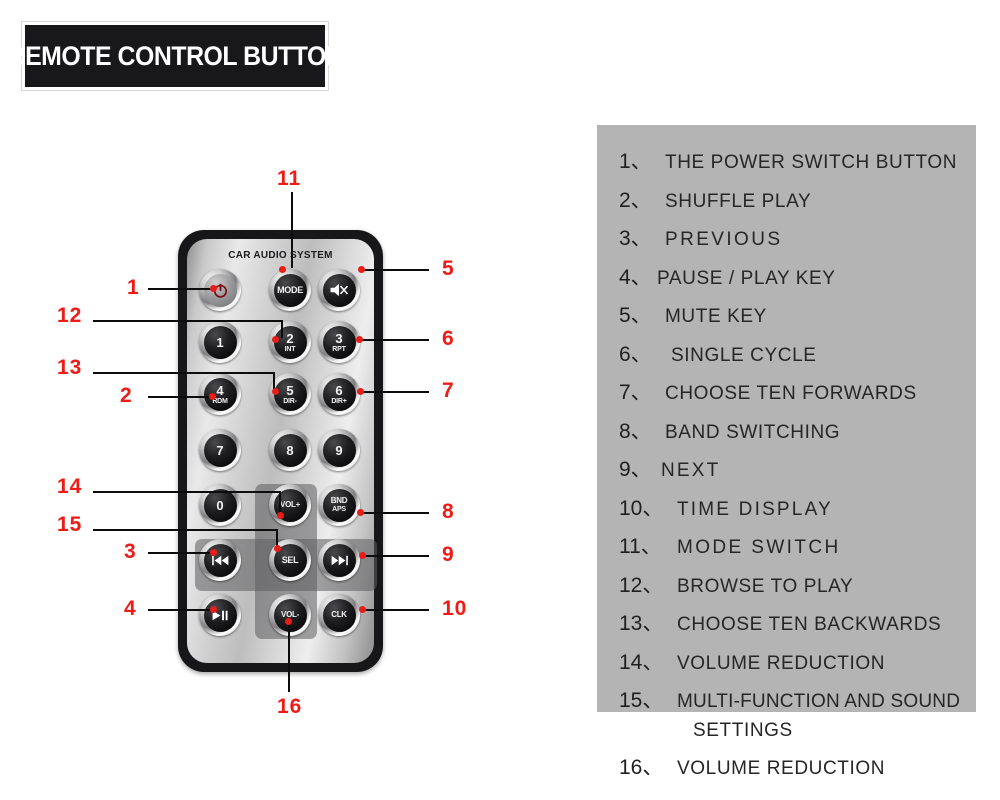  I want to click on clock-label: CLK, so click(339, 614).